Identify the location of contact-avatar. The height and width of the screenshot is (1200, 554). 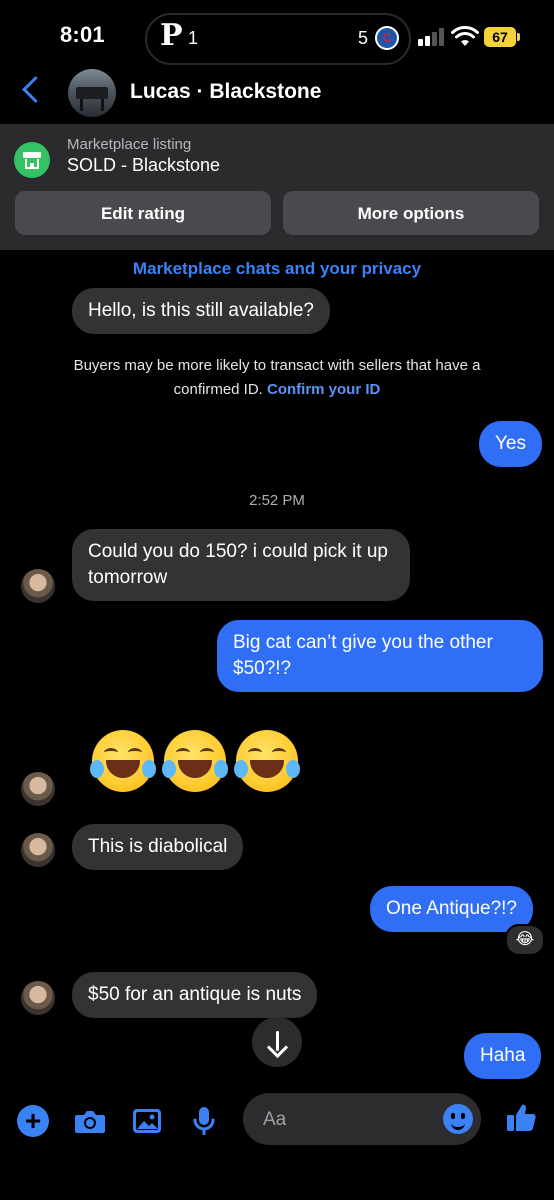
(92, 93).